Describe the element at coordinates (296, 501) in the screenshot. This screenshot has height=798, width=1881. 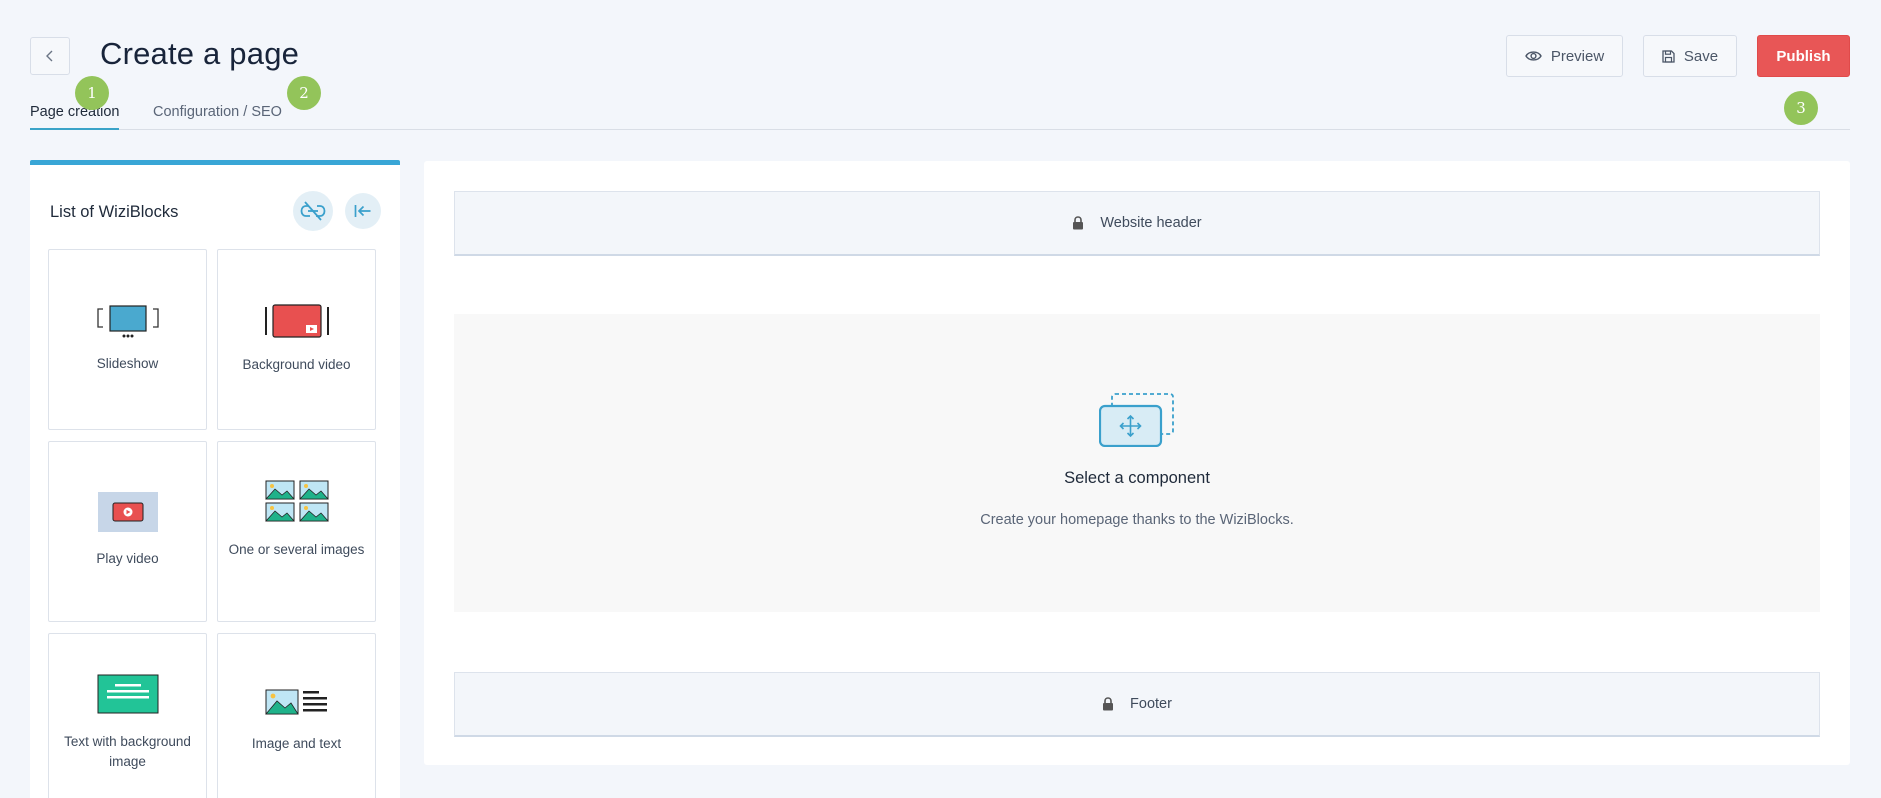
I see `image-gallery-icon` at that location.